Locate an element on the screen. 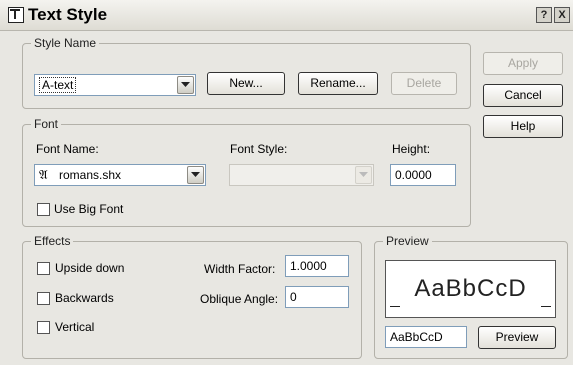  apply-button: Apply is located at coordinates (523, 63).